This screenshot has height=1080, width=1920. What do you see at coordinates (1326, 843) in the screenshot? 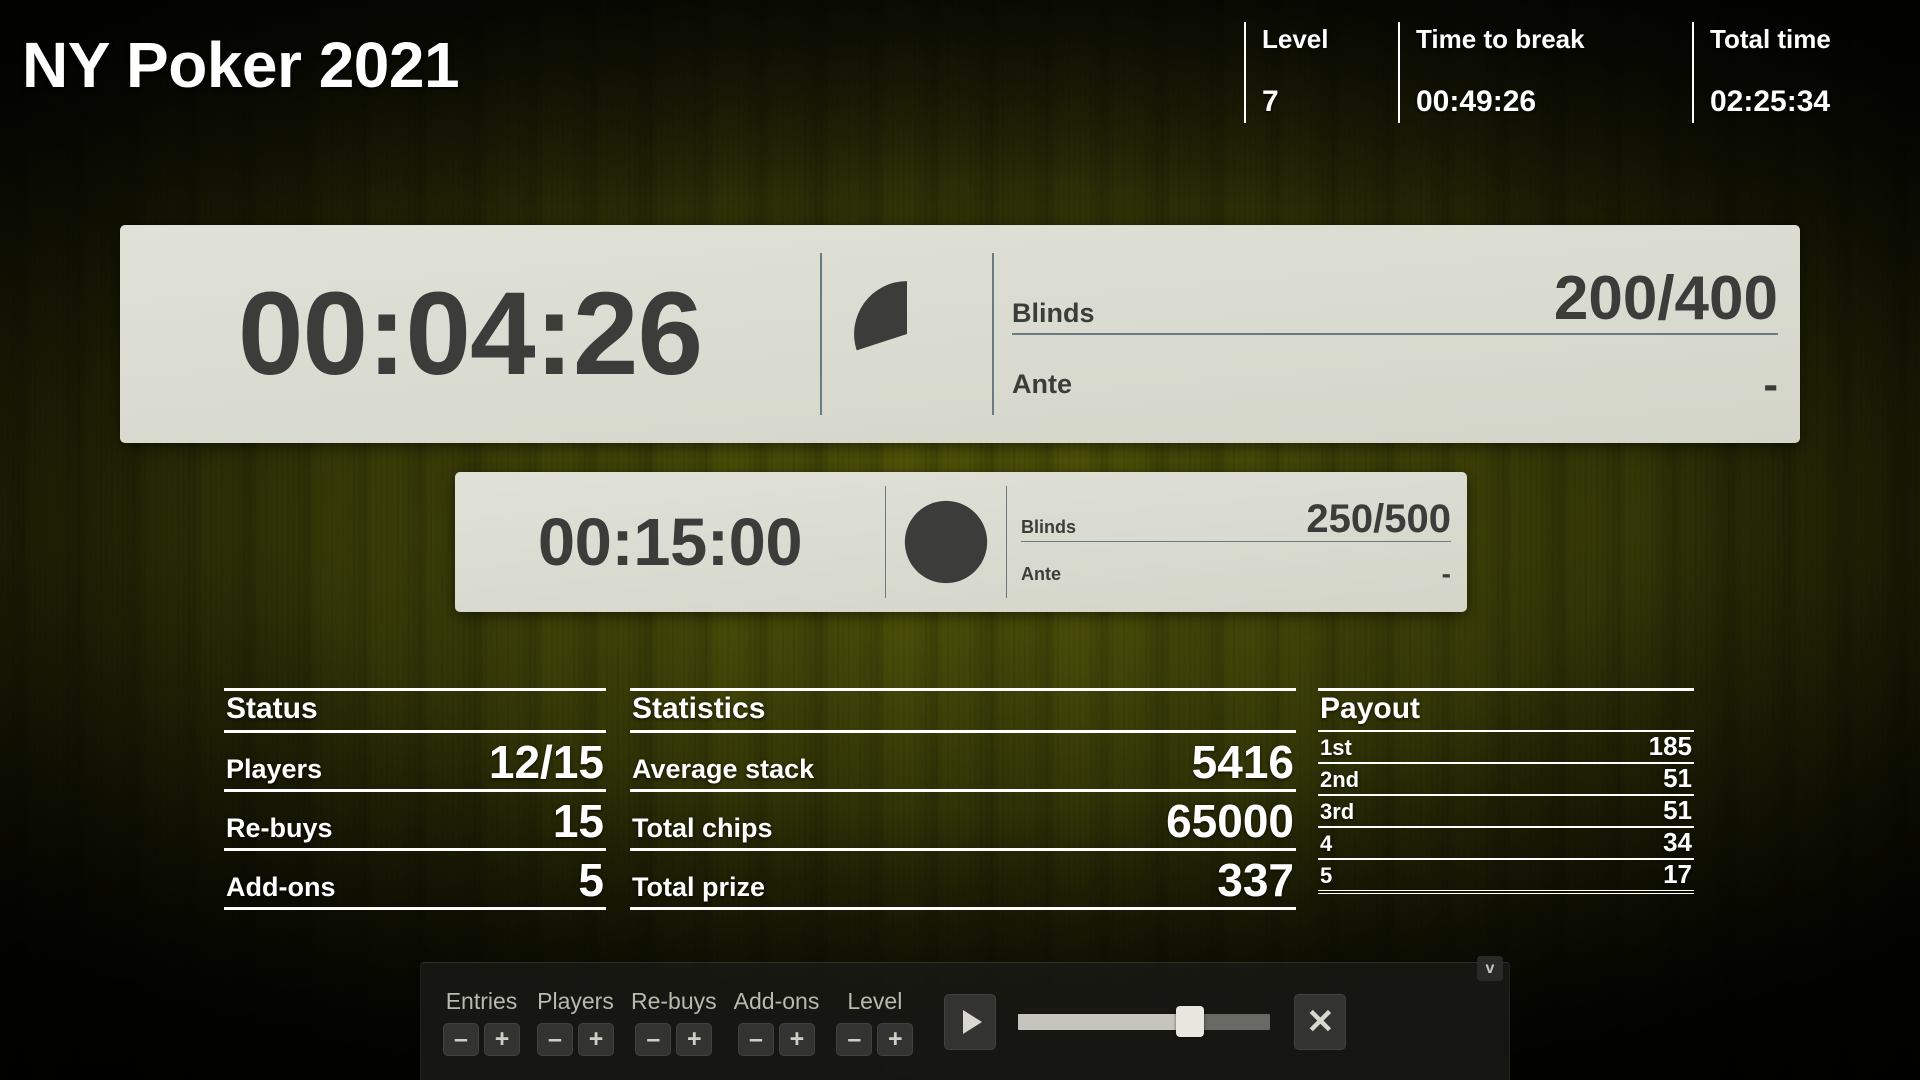
I see `payout-row-4-label: 4` at bounding box center [1326, 843].